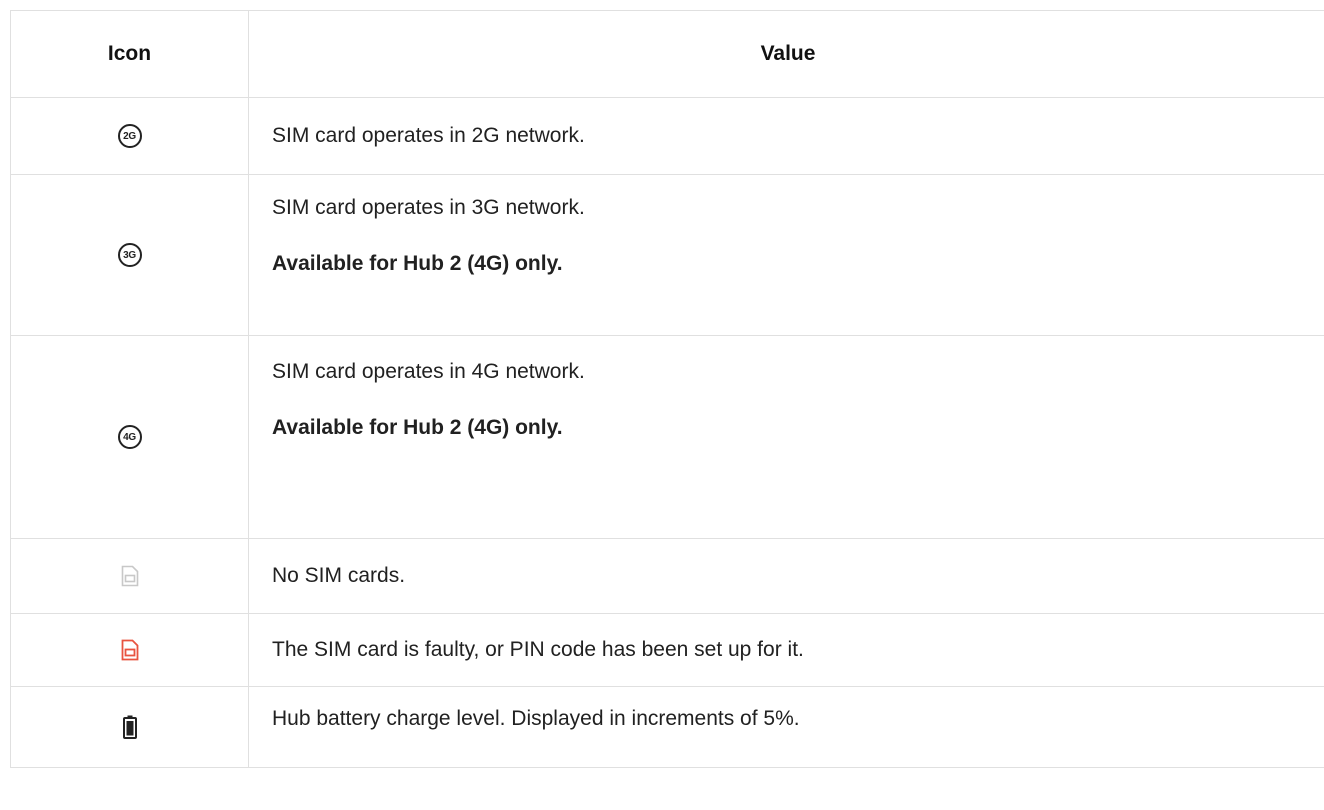  What do you see at coordinates (129, 727) in the screenshot?
I see `battery-icon` at bounding box center [129, 727].